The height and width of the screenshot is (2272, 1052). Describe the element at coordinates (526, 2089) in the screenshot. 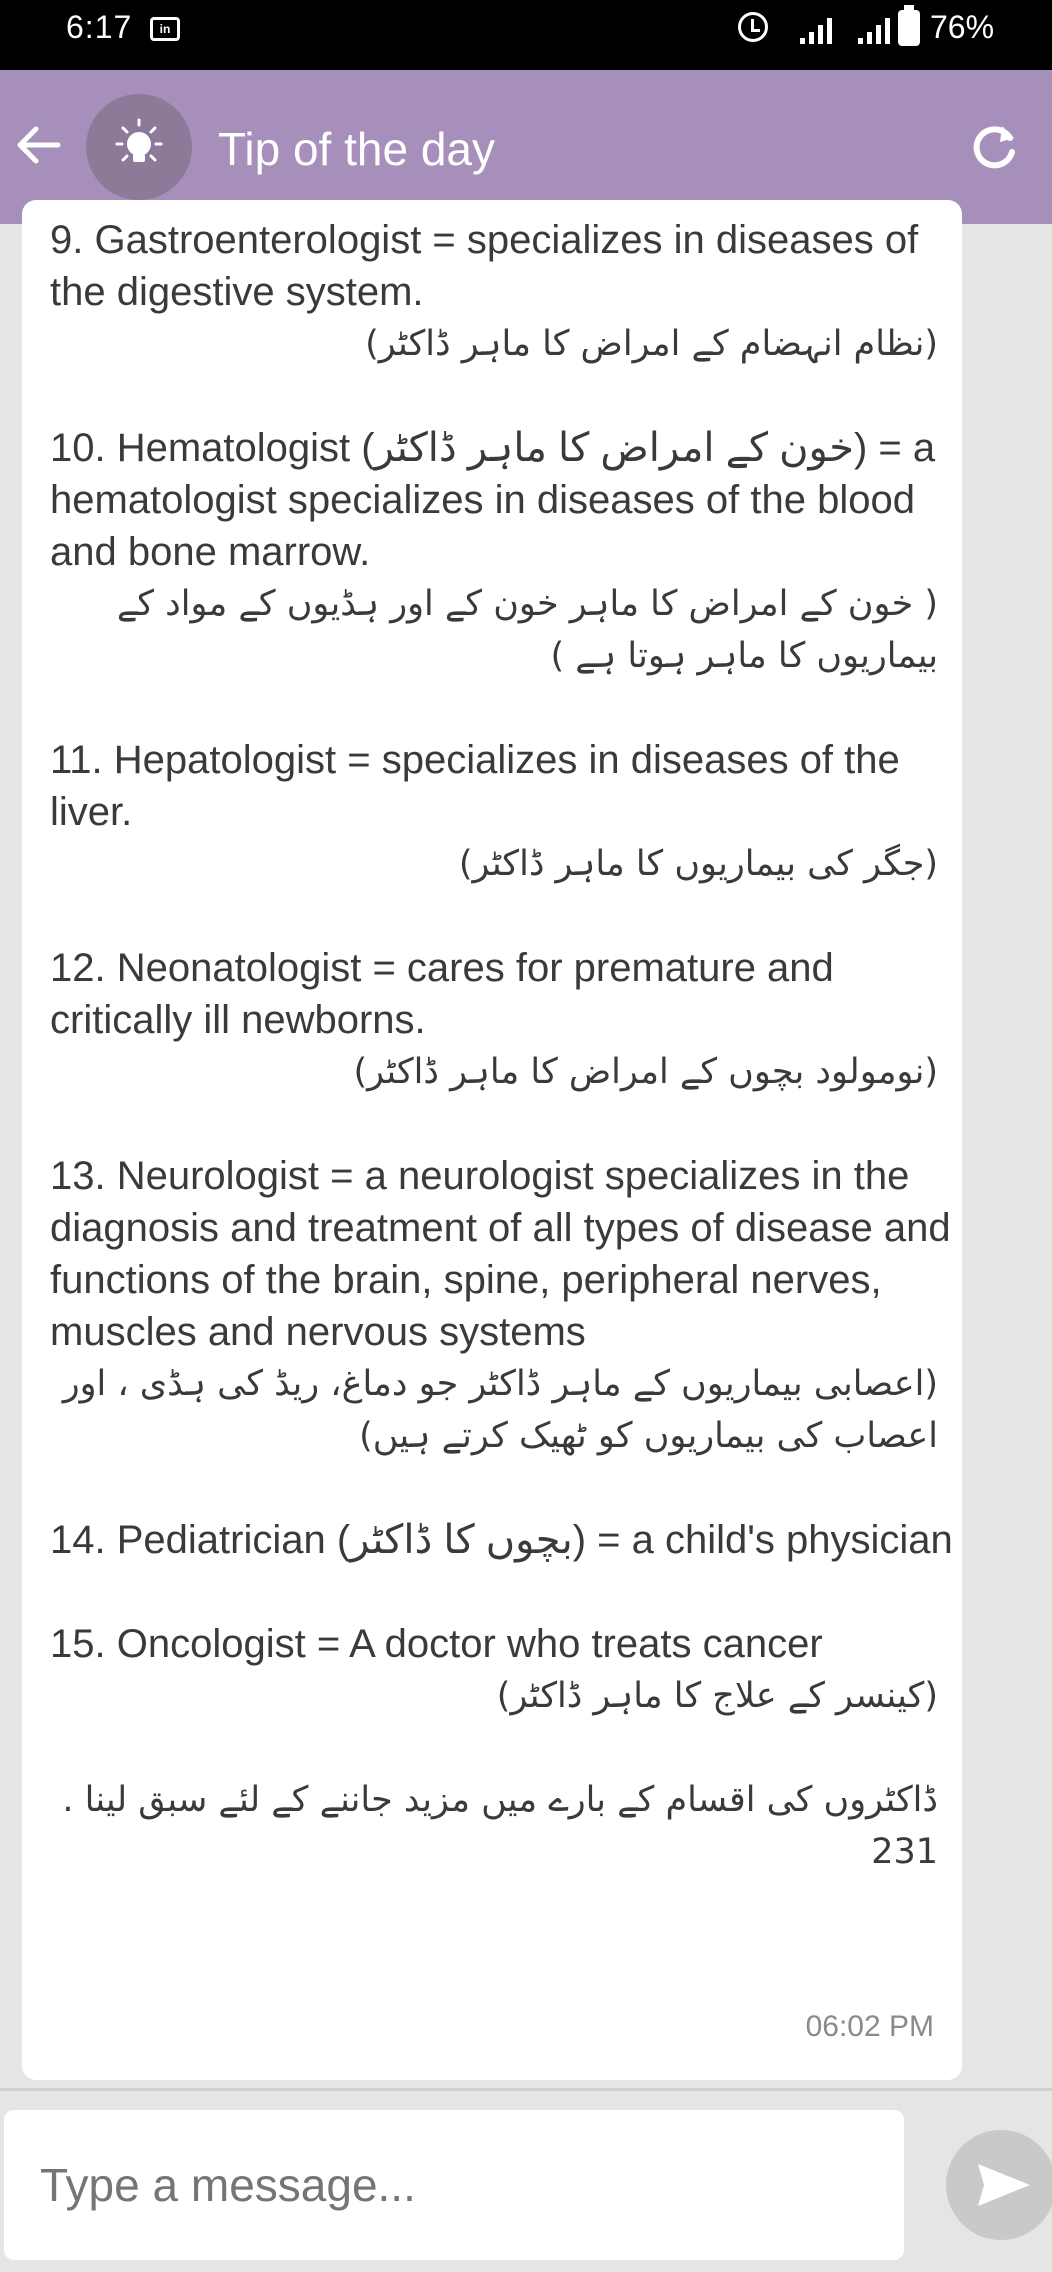

I see `divider` at that location.